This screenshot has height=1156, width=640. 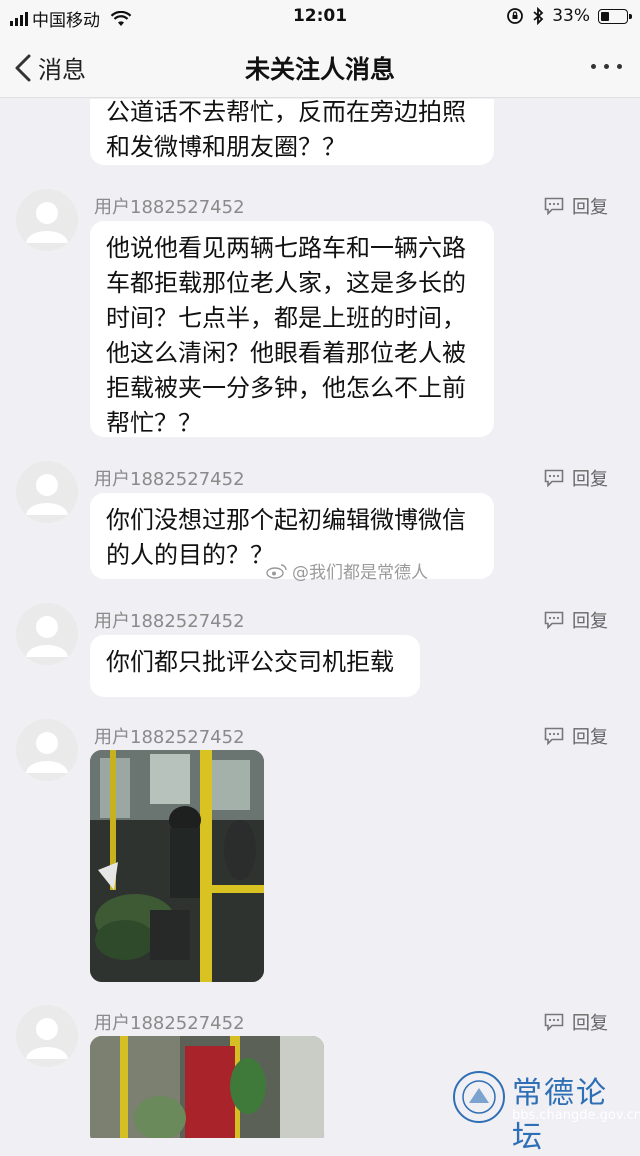 I want to click on message-line: 公道话不去帮忙，反而在旁边拍照, so click(x=286, y=112).